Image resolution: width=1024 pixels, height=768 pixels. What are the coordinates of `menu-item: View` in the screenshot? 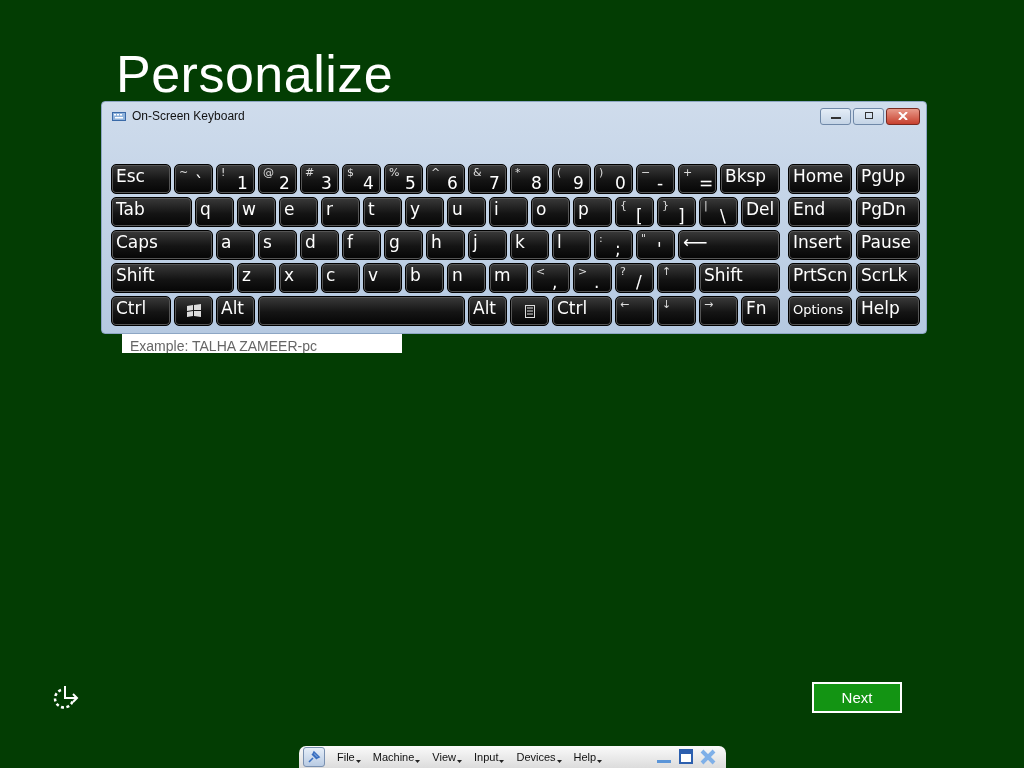 It's located at (447, 757).